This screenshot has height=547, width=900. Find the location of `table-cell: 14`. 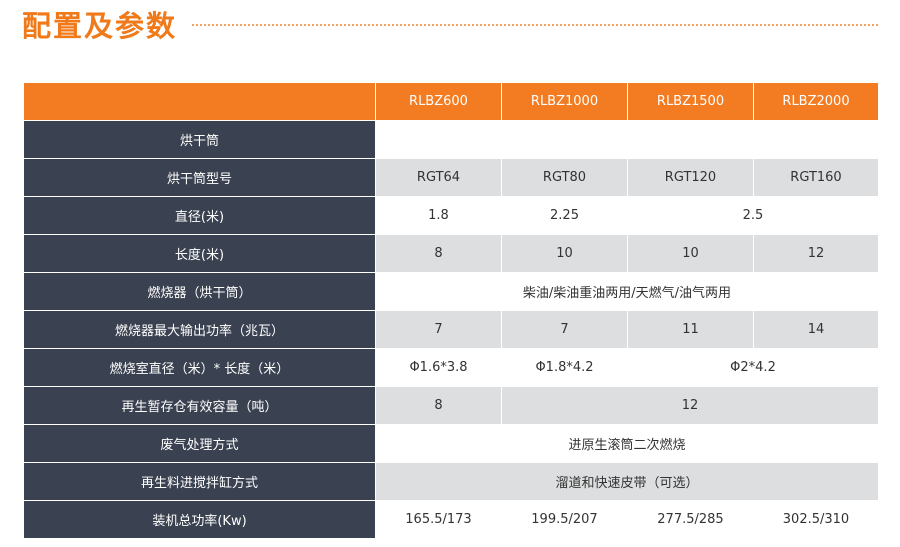

table-cell: 14 is located at coordinates (816, 329).